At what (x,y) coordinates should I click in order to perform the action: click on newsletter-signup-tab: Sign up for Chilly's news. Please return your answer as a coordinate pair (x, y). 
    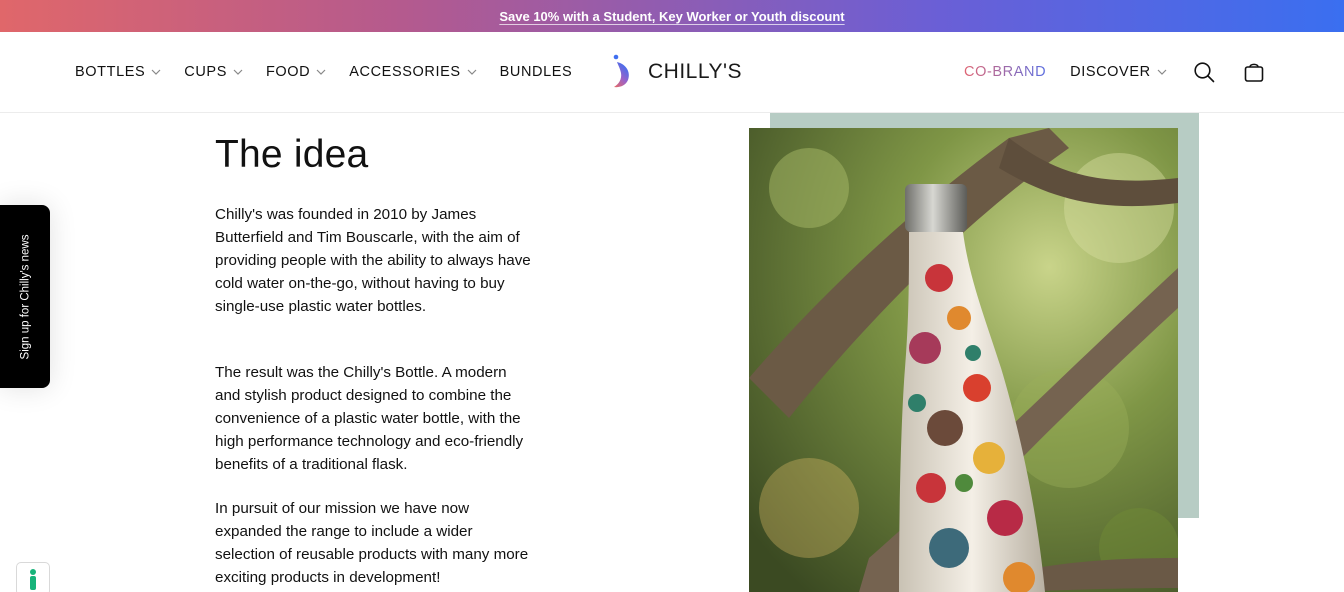
    Looking at the image, I should click on (25, 296).